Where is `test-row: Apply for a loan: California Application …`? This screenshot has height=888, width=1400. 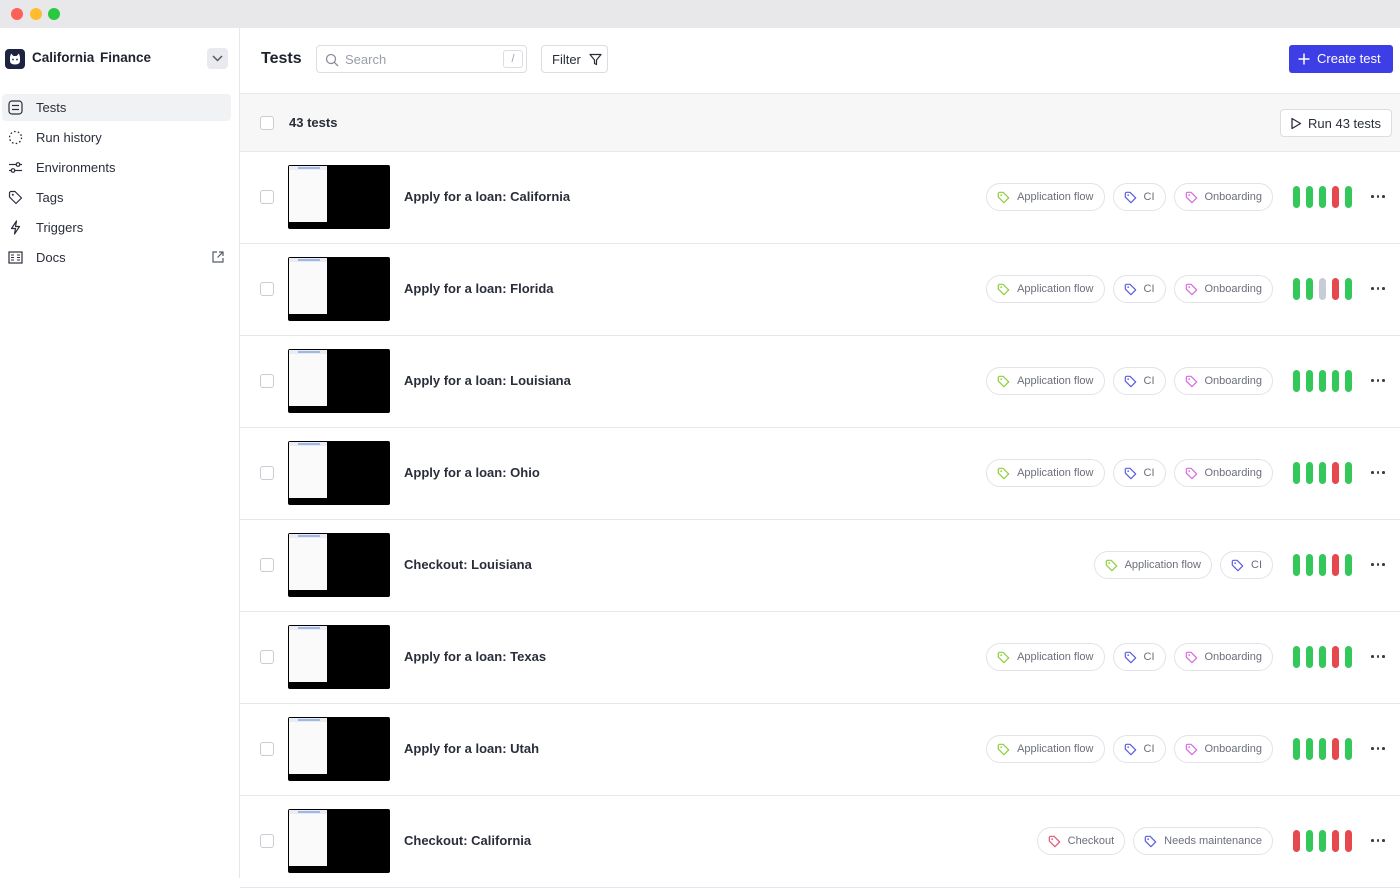 test-row: Apply for a loan: California Application … is located at coordinates (820, 198).